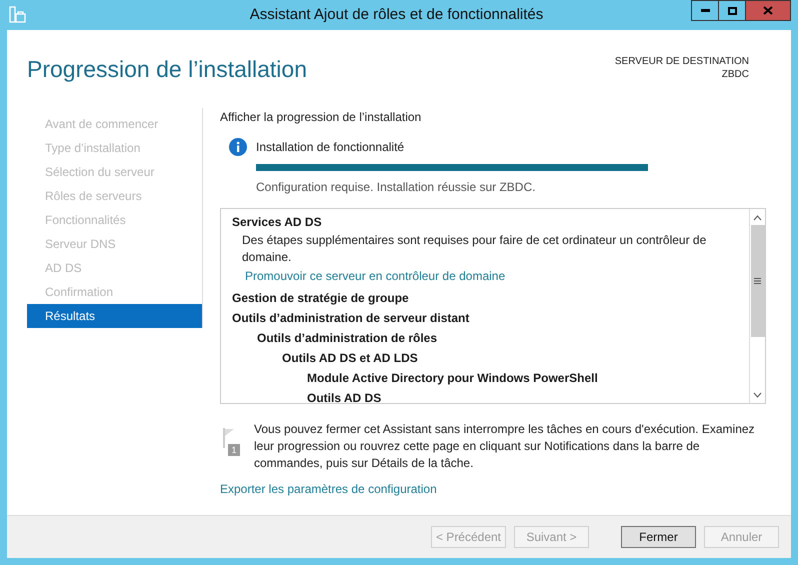 The height and width of the screenshot is (565, 798). What do you see at coordinates (167, 69) in the screenshot?
I see `page-title: Progression de l’installation` at bounding box center [167, 69].